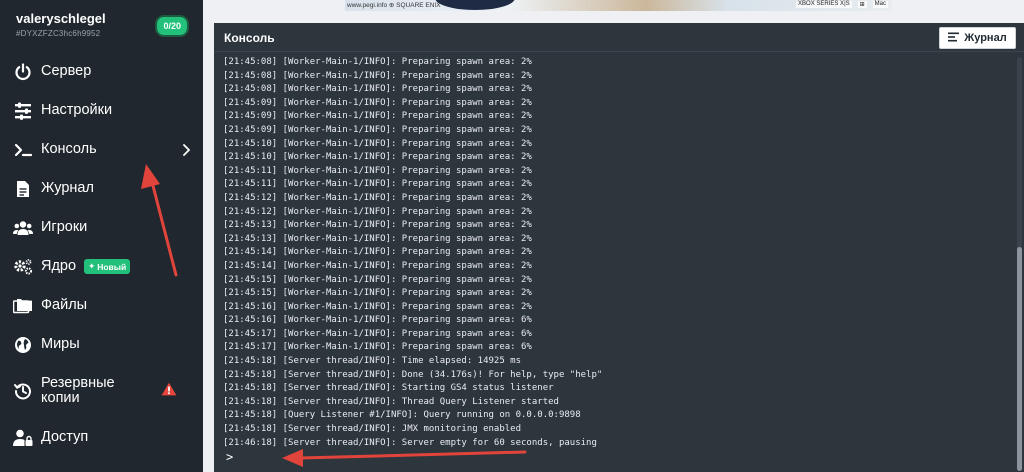 This screenshot has height=472, width=1024. I want to click on sidebar-item-label: Журнал, so click(67, 188).